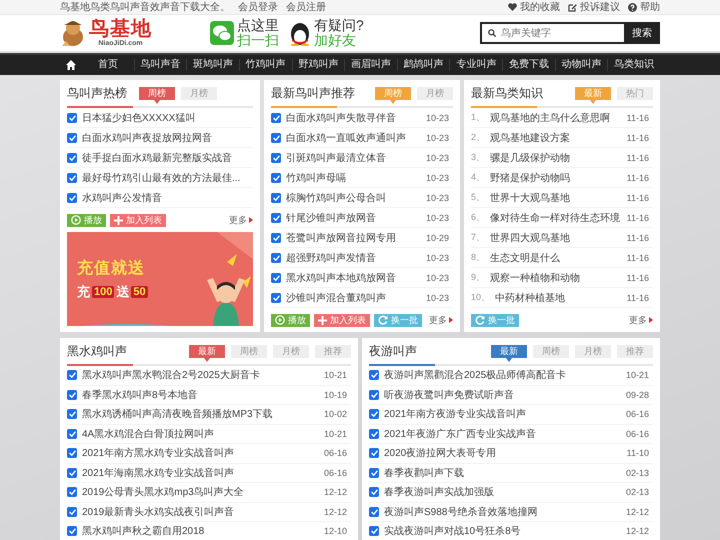 The height and width of the screenshot is (540, 720). I want to click on list-item-link: 春季夜游叫声实战加强版, so click(502, 492).